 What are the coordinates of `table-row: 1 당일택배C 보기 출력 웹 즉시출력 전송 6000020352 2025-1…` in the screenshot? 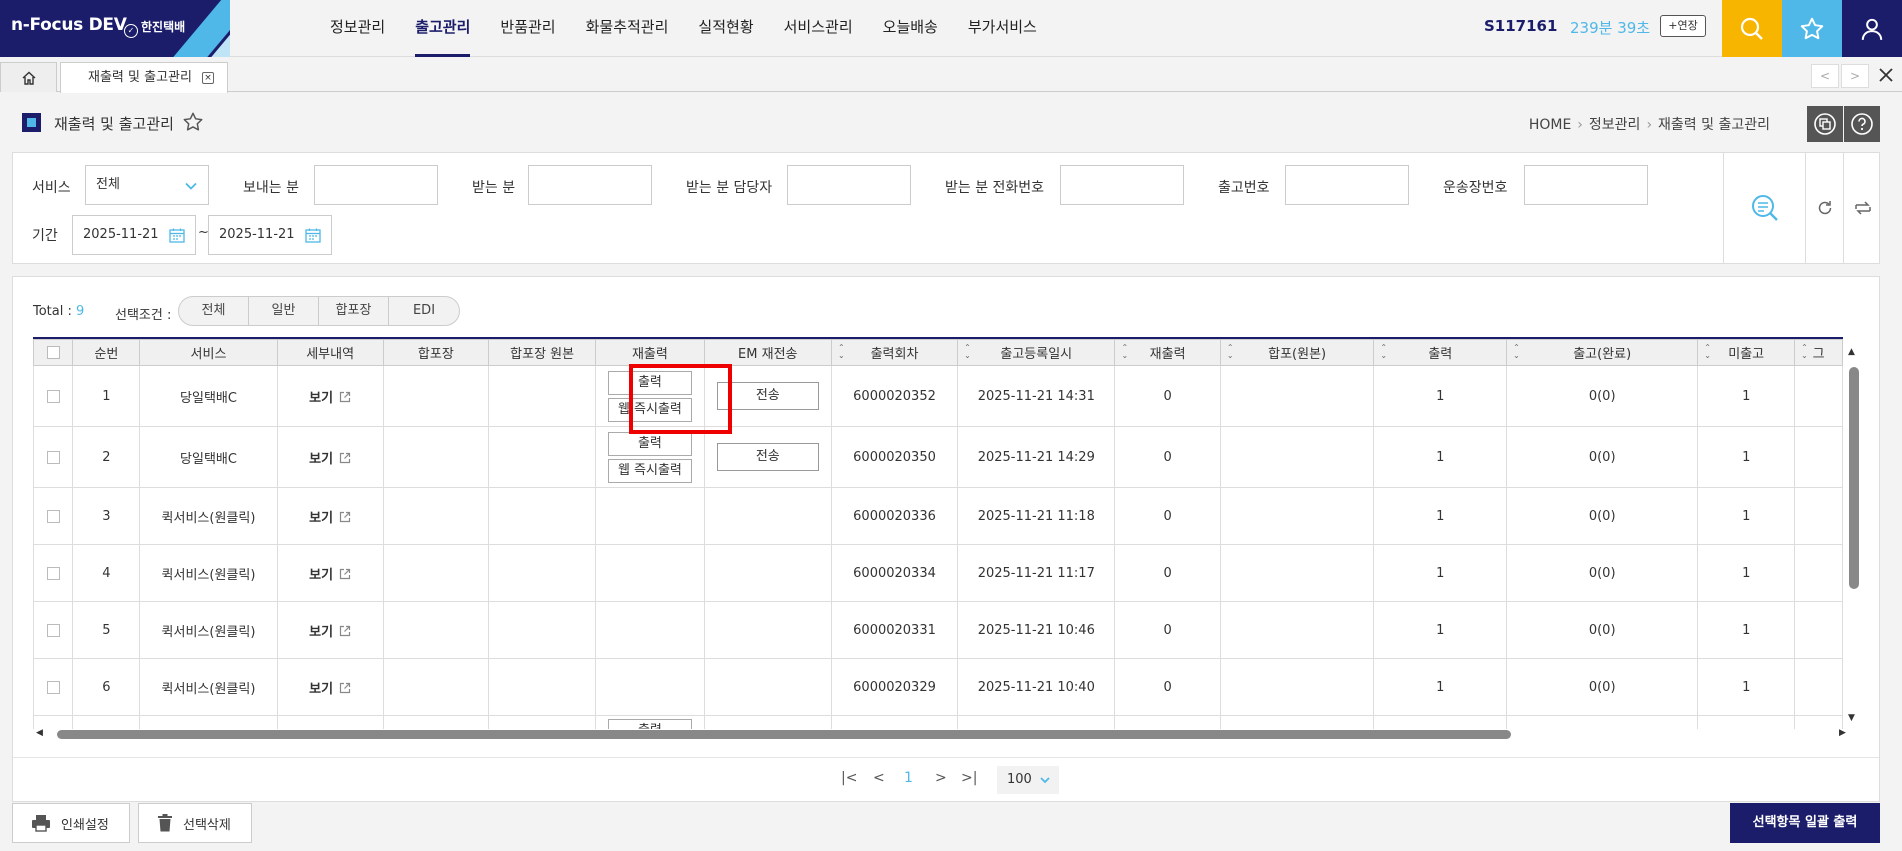 It's located at (938, 396).